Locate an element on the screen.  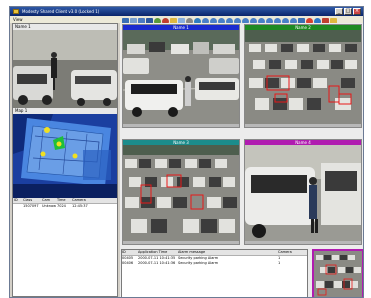
col-id: ID is located at coordinates (17, 200).